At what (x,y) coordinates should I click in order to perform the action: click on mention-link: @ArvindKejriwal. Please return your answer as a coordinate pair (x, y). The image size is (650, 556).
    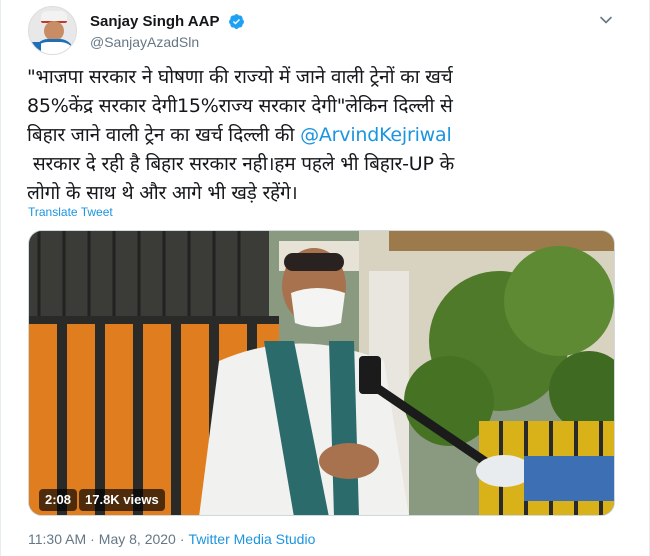
    Looking at the image, I should click on (376, 135).